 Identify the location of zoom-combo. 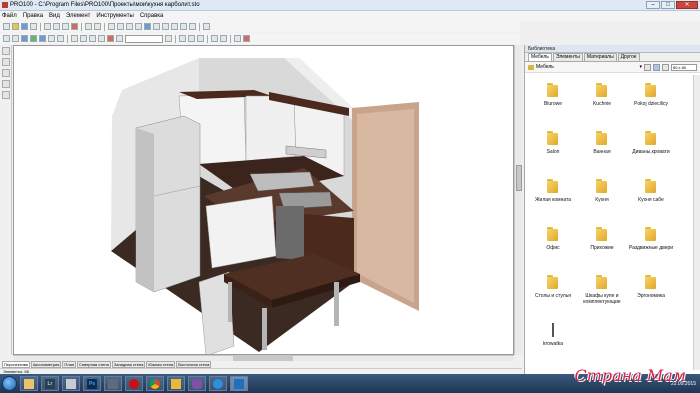
(144, 38).